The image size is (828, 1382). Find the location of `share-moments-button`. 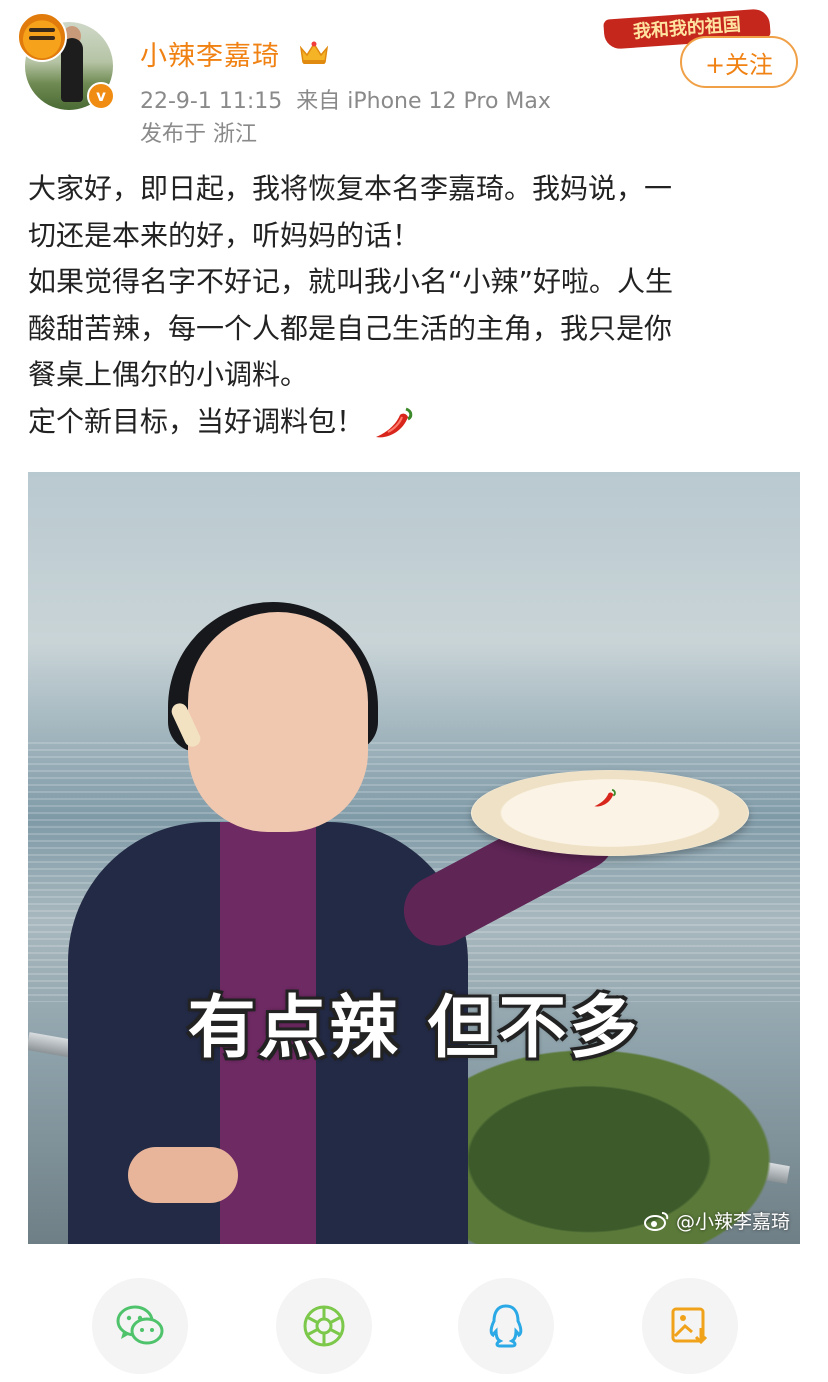

share-moments-button is located at coordinates (324, 1326).